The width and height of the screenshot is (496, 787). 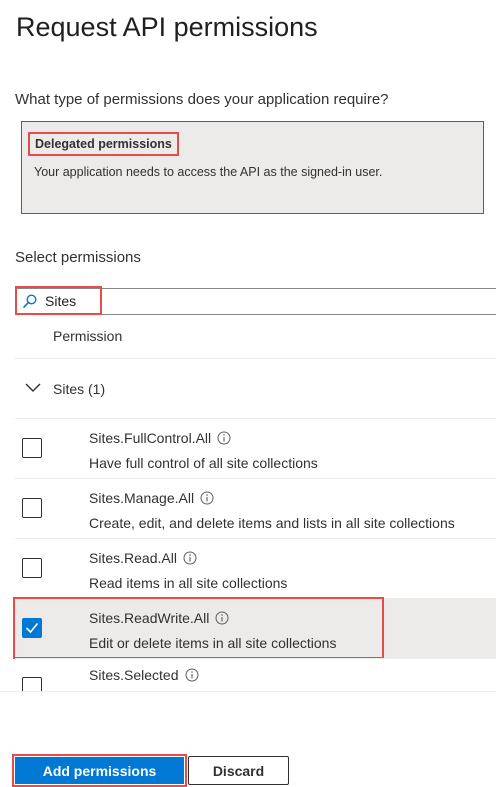 What do you see at coordinates (30, 301) in the screenshot?
I see `search-icon` at bounding box center [30, 301].